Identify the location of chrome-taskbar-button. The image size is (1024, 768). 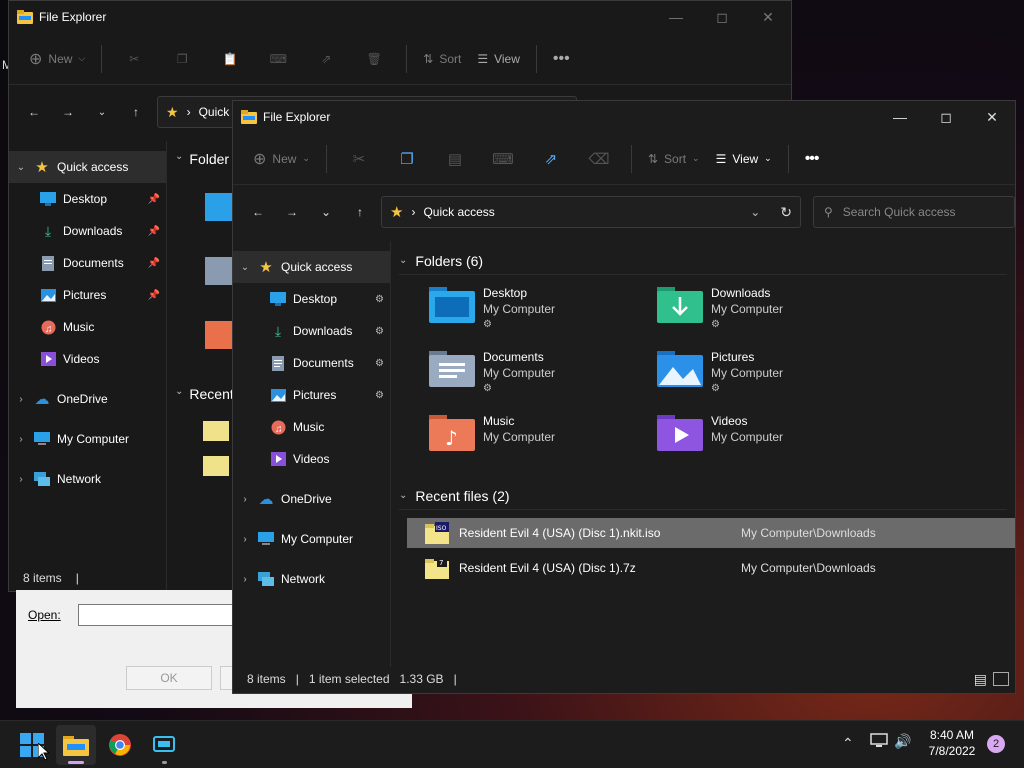
(120, 745).